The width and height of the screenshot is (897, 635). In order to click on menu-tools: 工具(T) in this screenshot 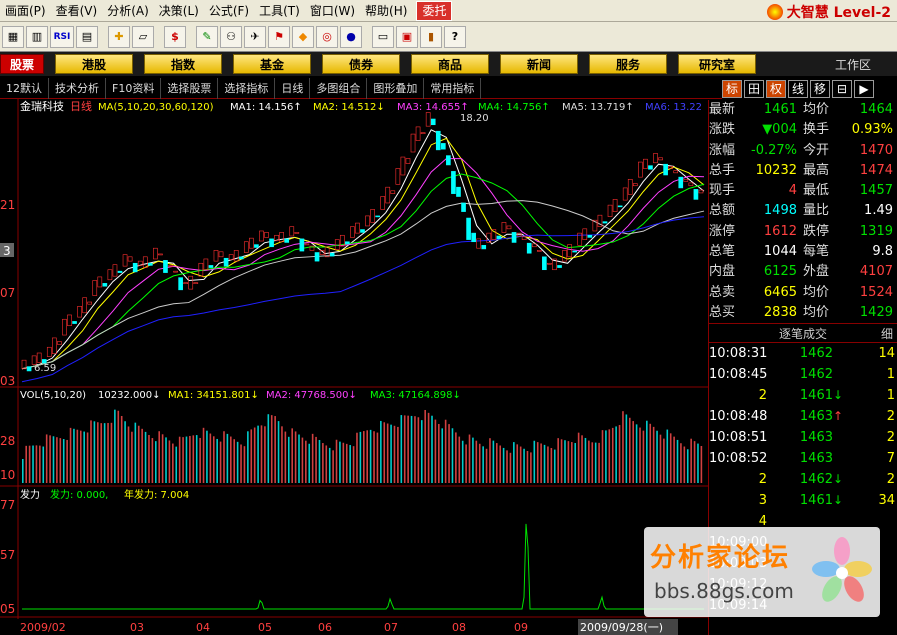, I will do `click(279, 11)`.